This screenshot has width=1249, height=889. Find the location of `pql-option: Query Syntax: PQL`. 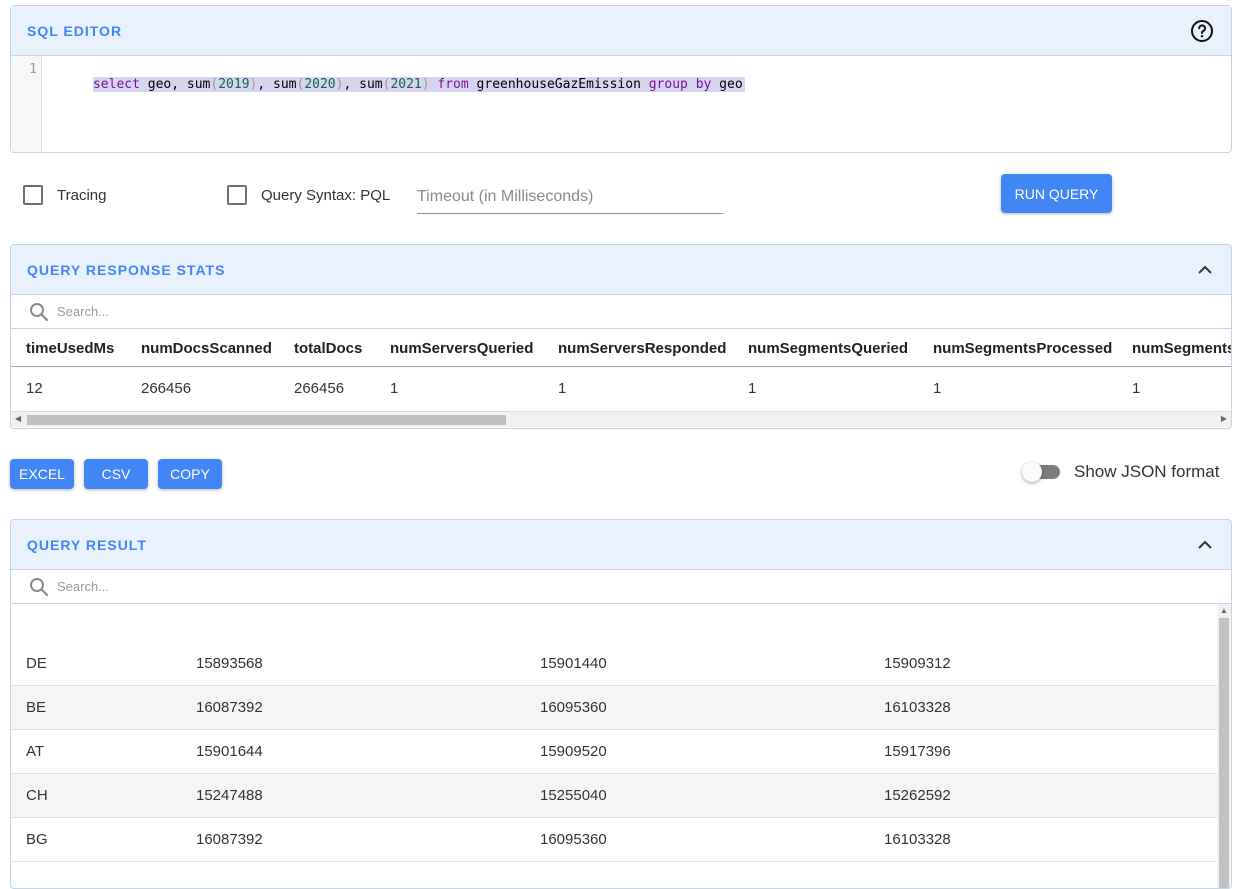

pql-option: Query Syntax: PQL is located at coordinates (308, 195).